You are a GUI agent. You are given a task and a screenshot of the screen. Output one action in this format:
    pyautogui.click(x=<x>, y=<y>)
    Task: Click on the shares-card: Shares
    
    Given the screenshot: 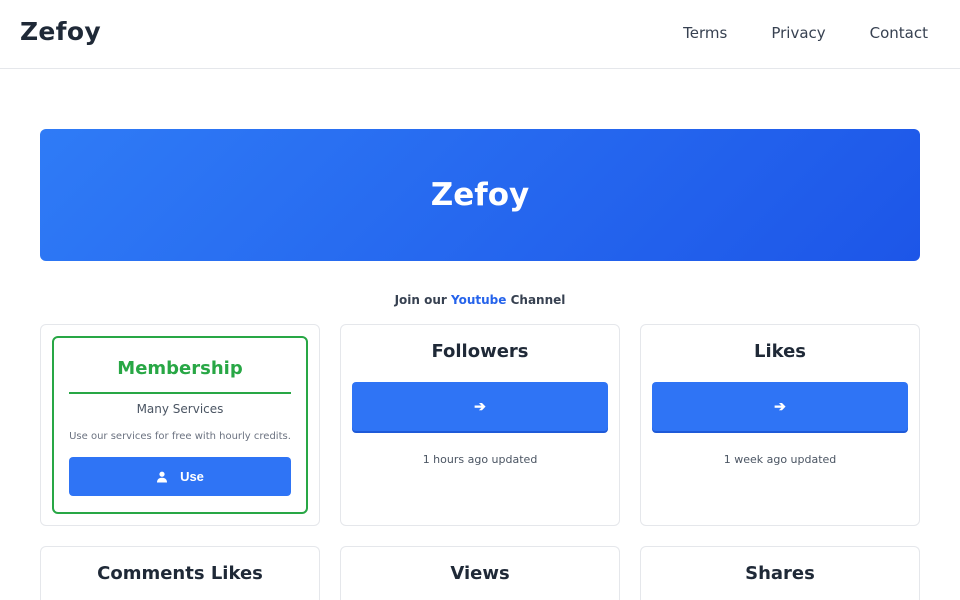 What is the action you would take?
    pyautogui.click(x=780, y=573)
    